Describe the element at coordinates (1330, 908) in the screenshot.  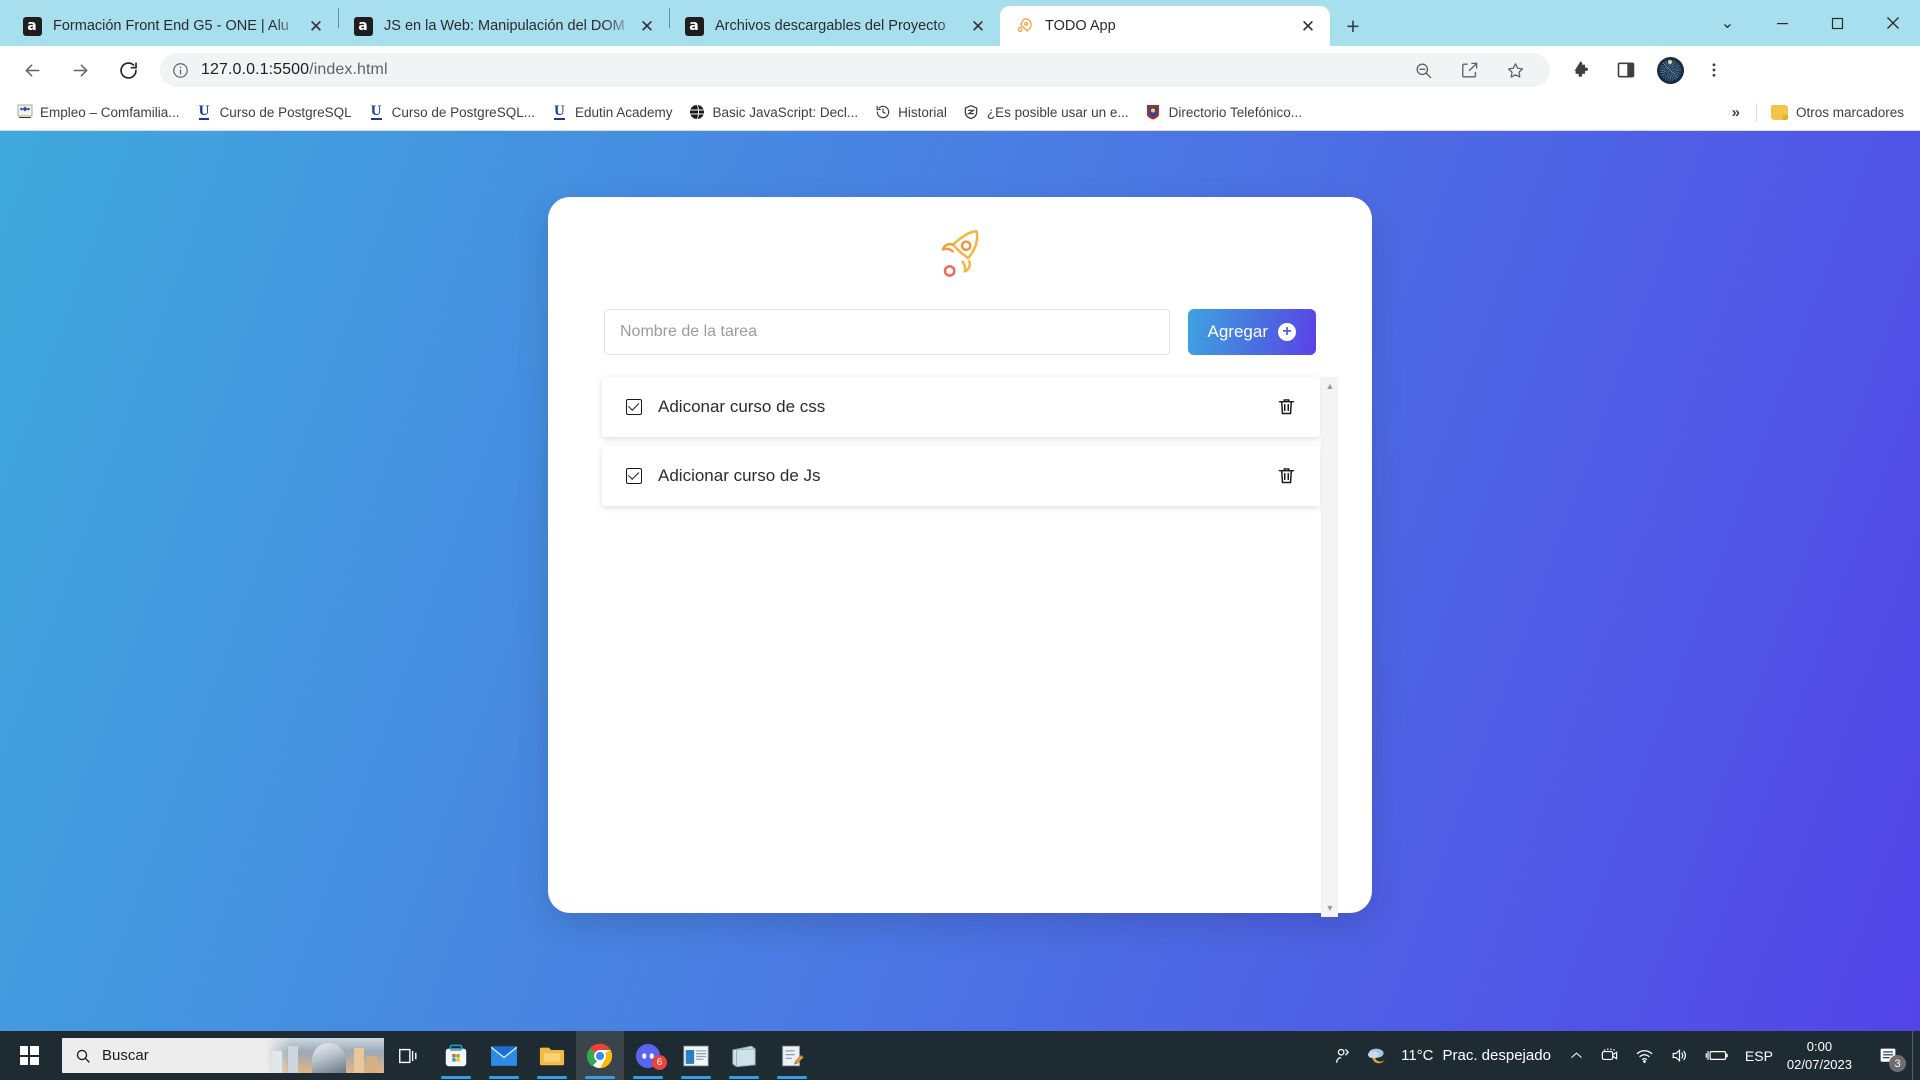
I see `scroll-down-arrow: ▼` at that location.